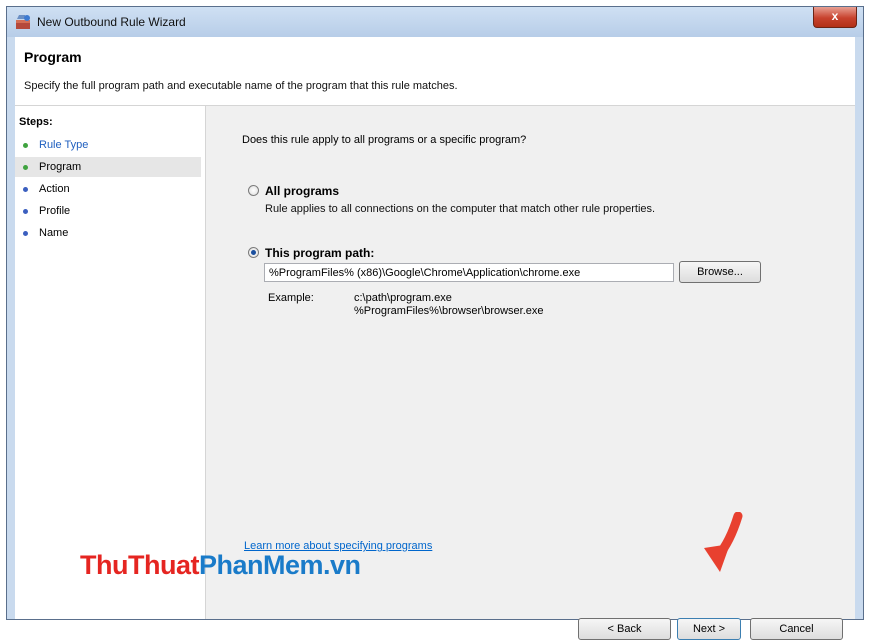  What do you see at coordinates (253, 252) in the screenshot?
I see `program-path-radio` at bounding box center [253, 252].